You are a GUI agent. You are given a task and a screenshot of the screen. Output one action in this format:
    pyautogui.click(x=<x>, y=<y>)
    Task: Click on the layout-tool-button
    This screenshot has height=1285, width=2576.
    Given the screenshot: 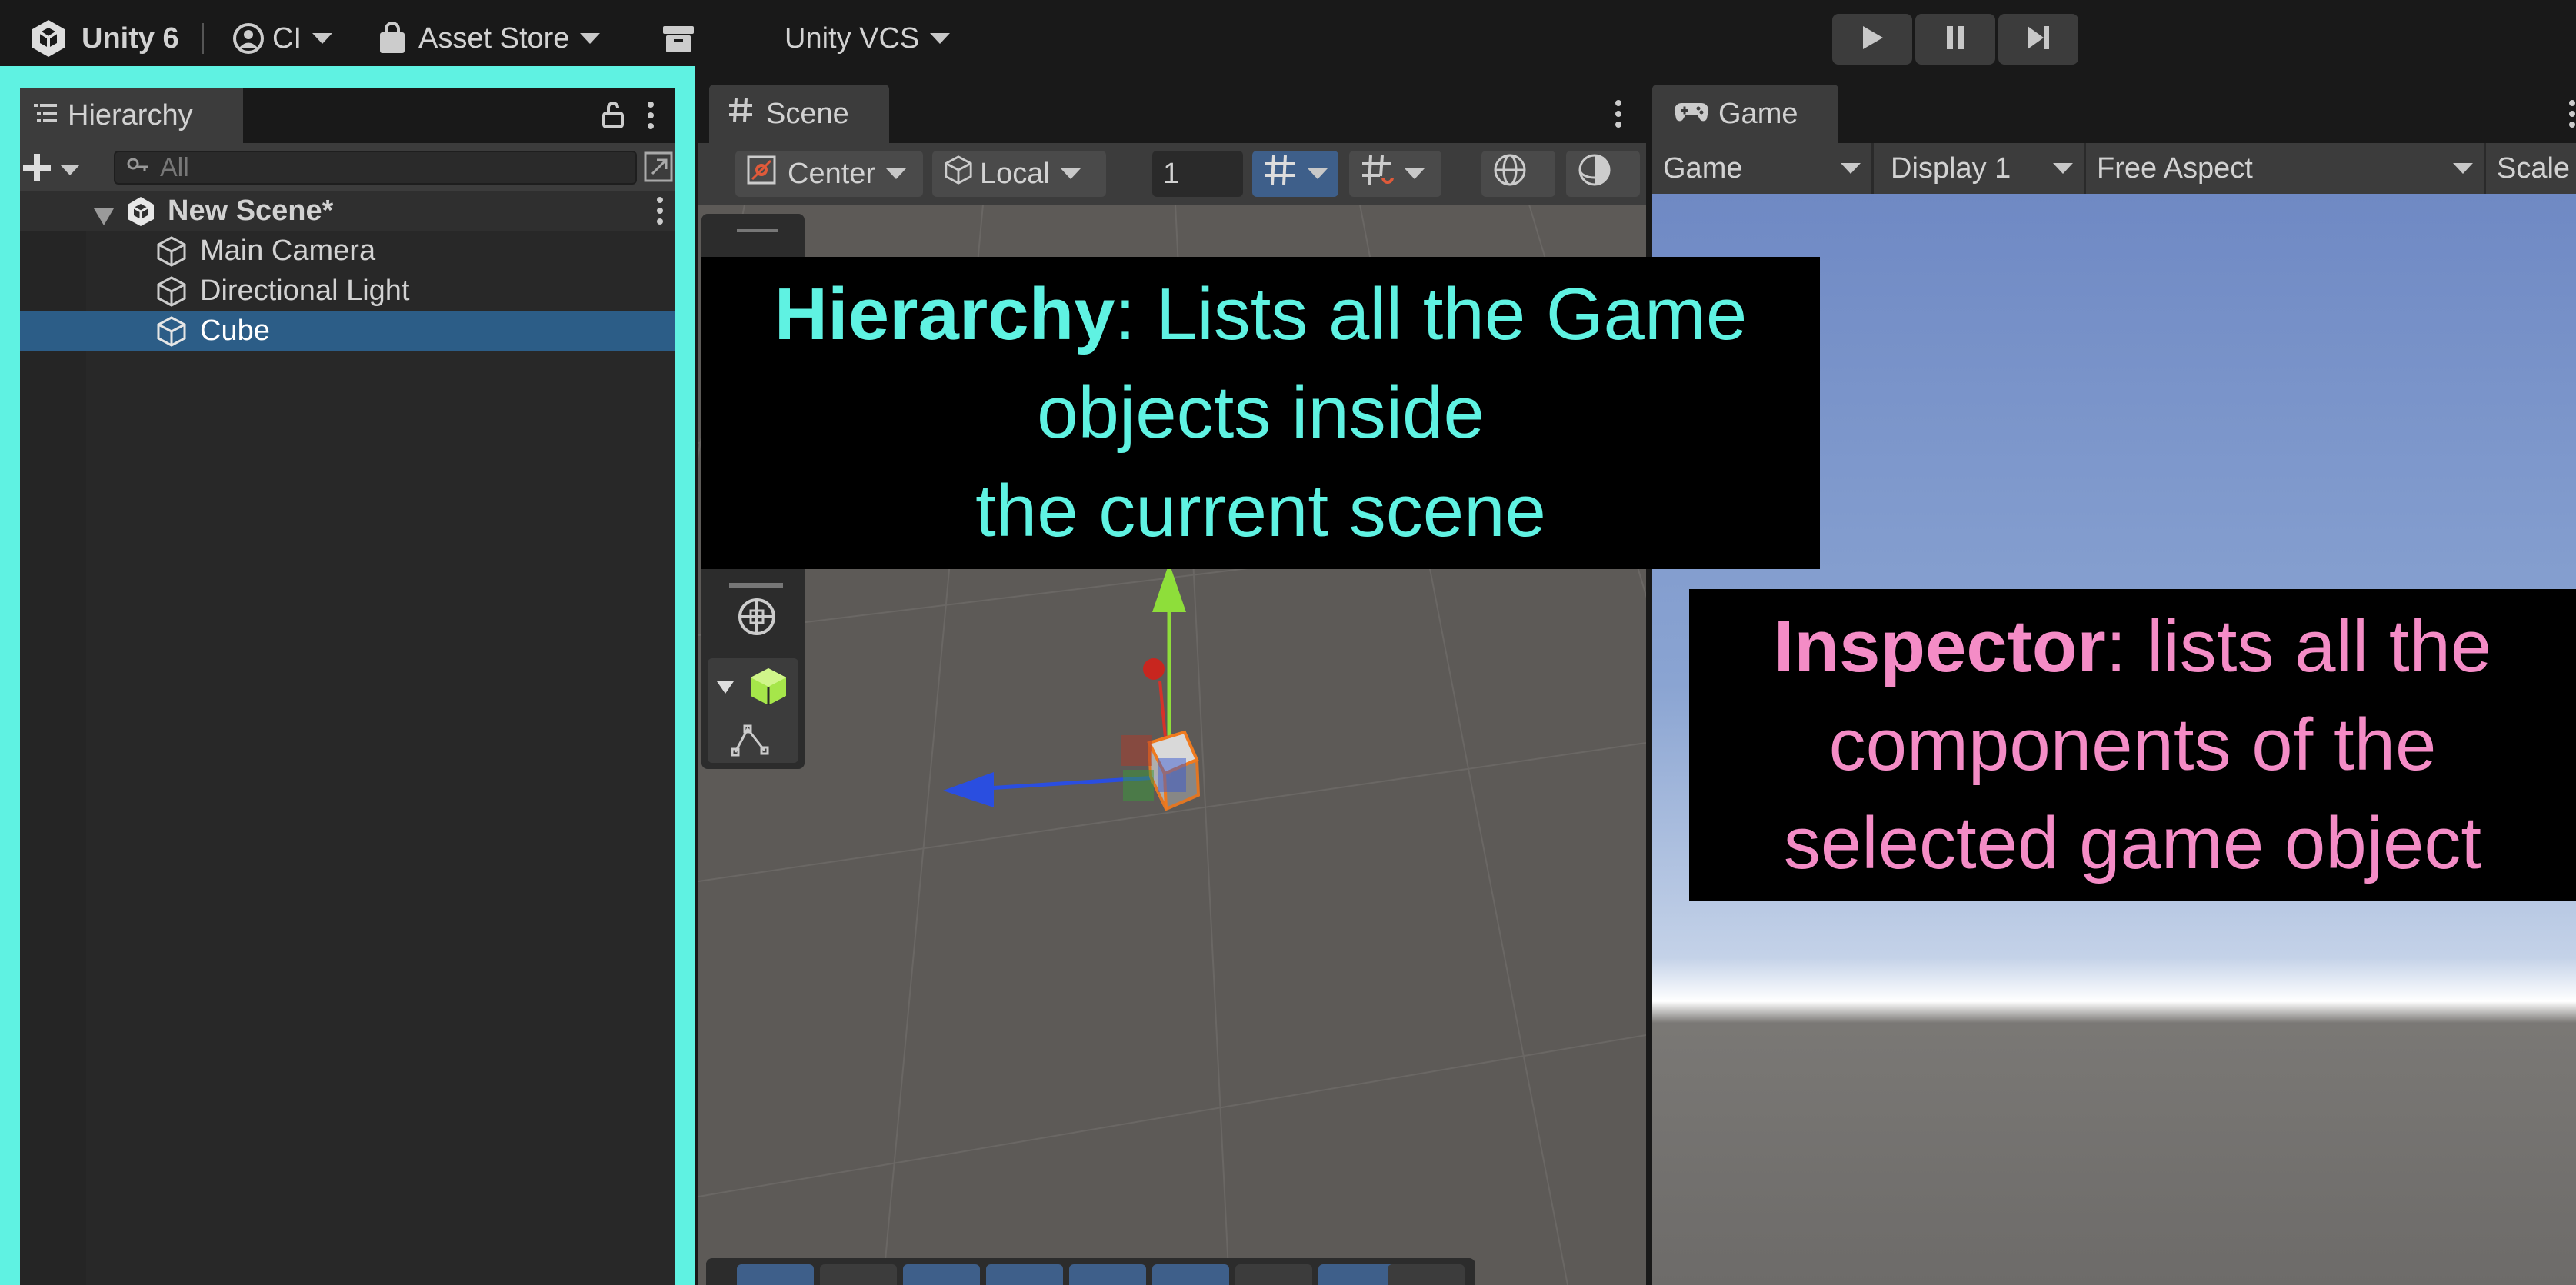 What is the action you would take?
    pyautogui.click(x=941, y=1274)
    